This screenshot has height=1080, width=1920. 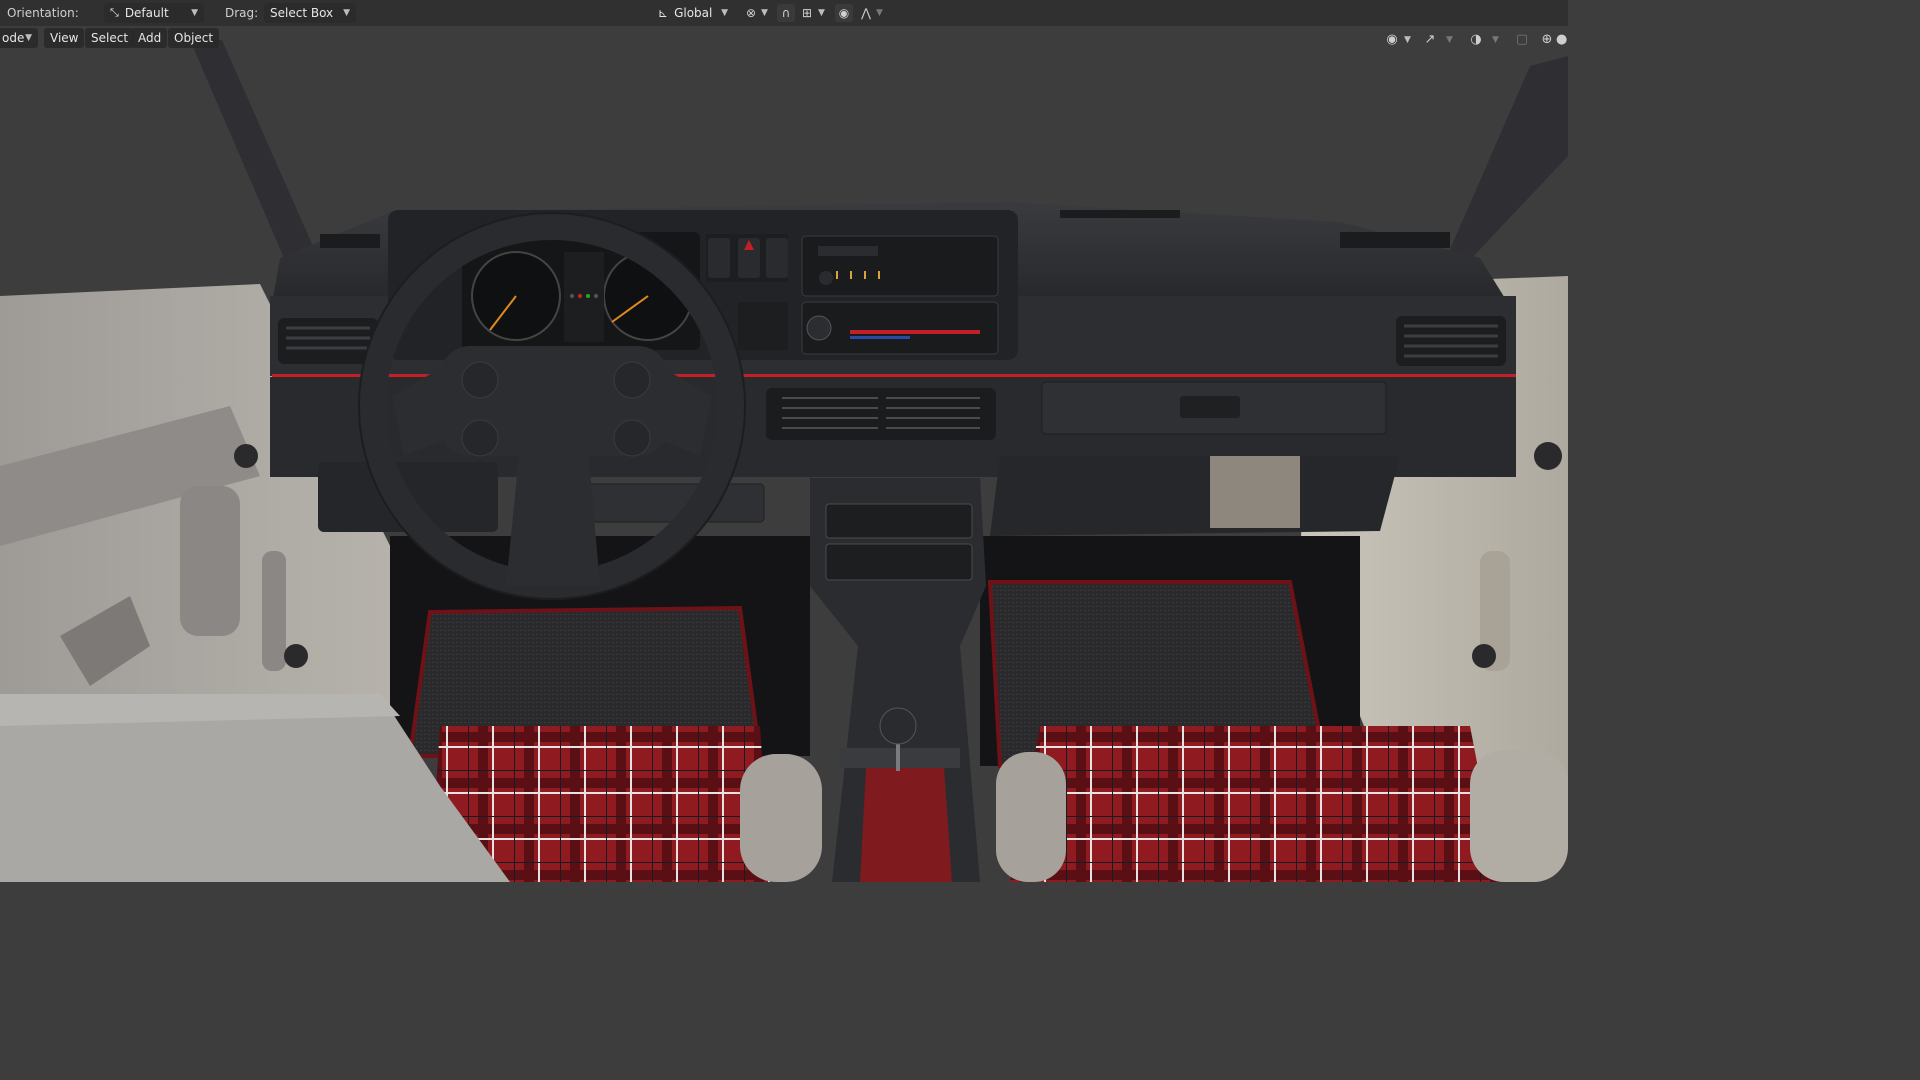 What do you see at coordinates (1522, 39) in the screenshot?
I see `xray-toggle-icon: ▢` at bounding box center [1522, 39].